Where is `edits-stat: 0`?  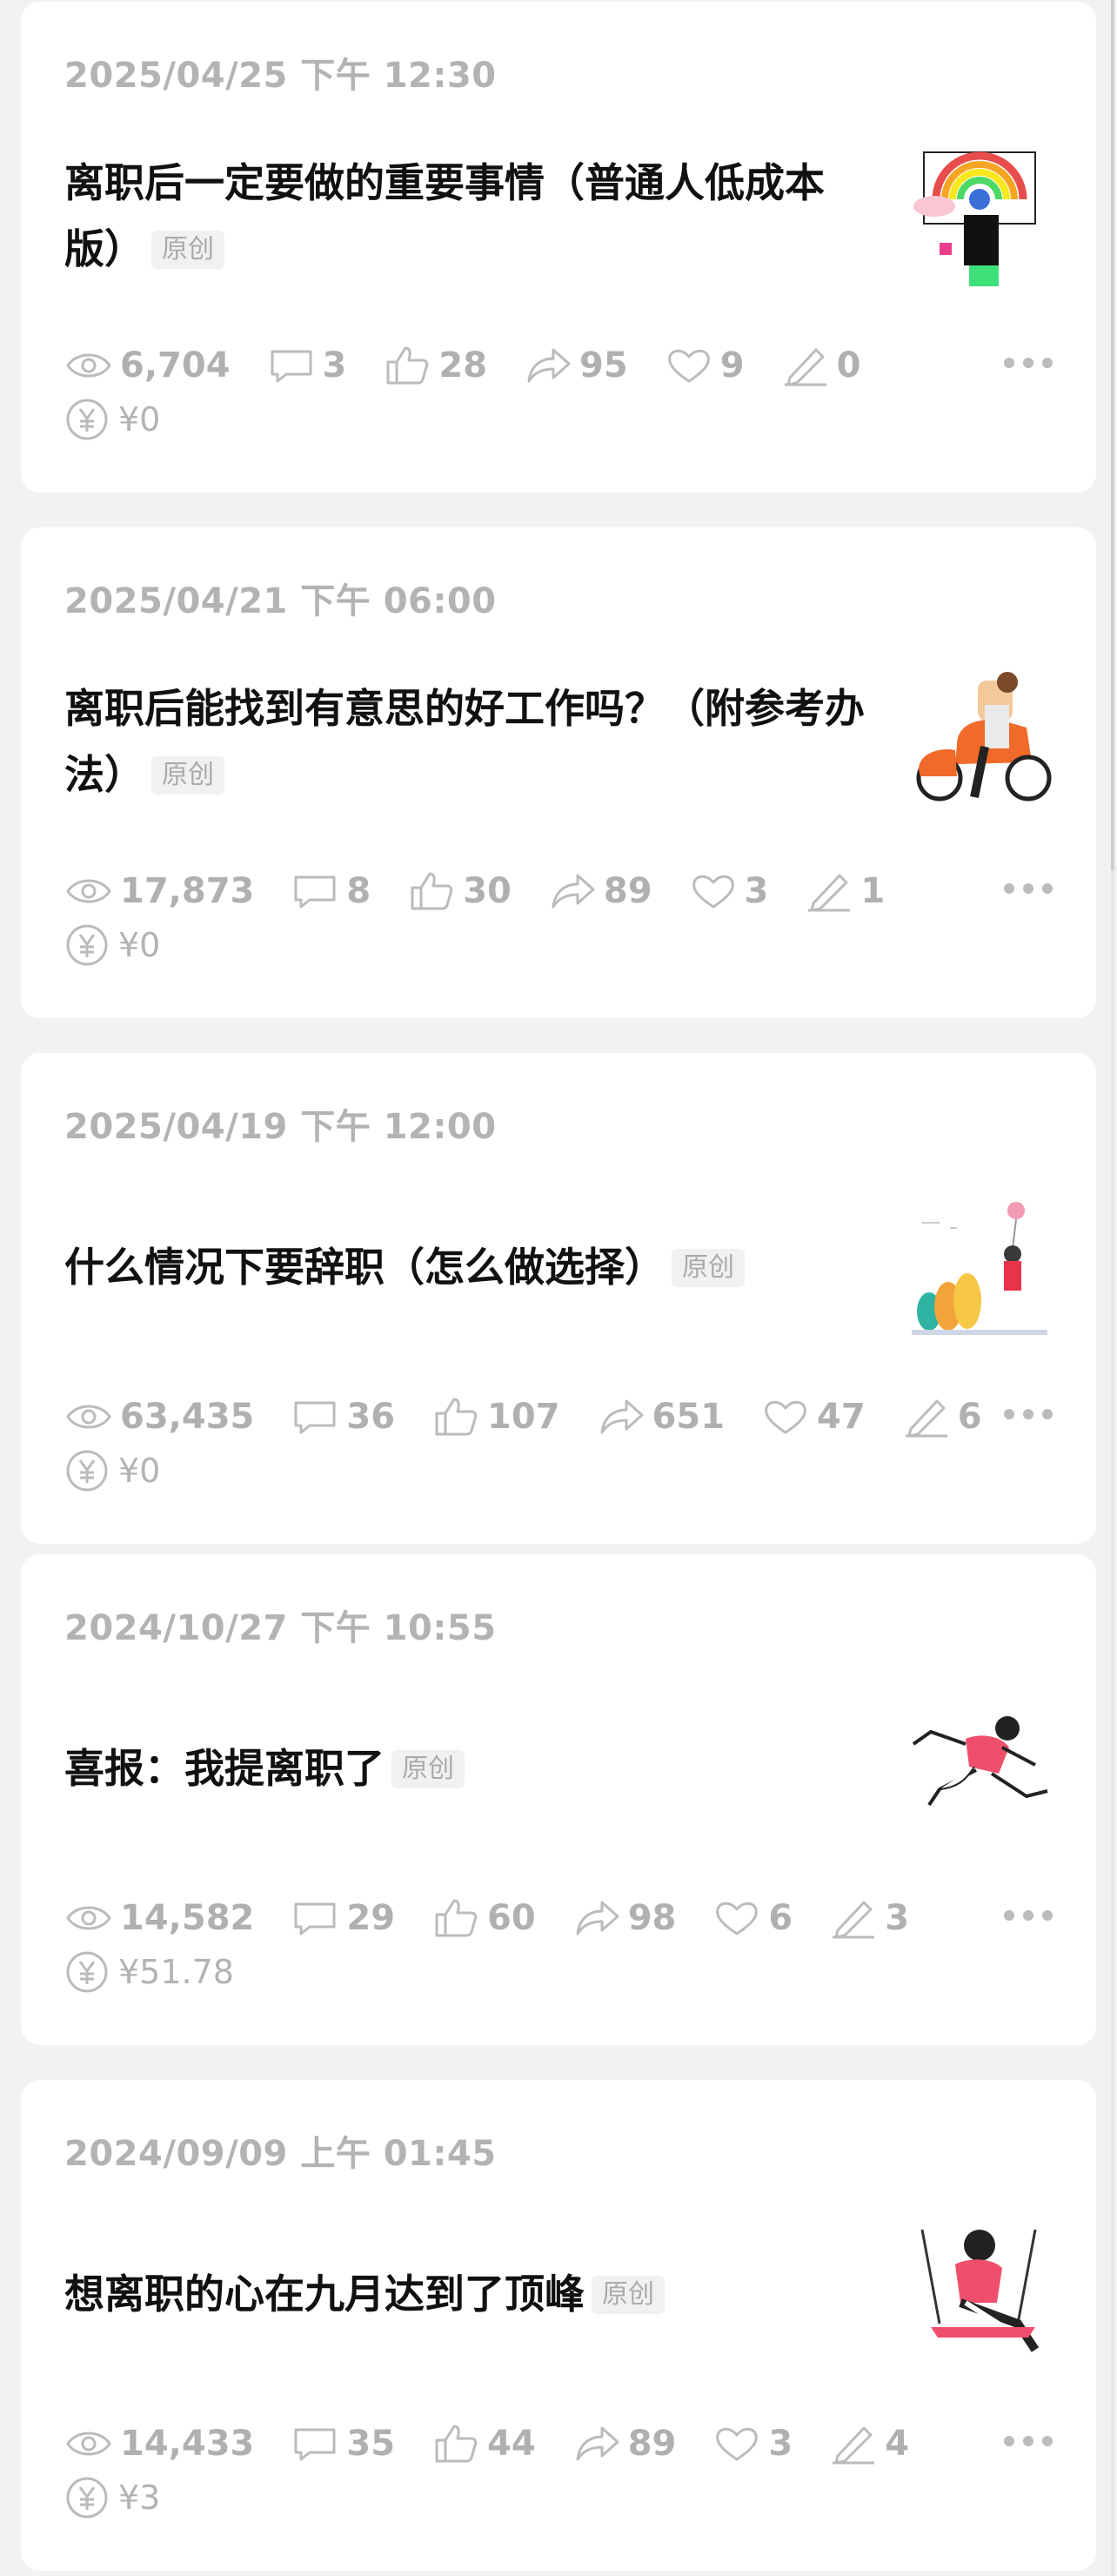
edits-stat: 0 is located at coordinates (820, 366).